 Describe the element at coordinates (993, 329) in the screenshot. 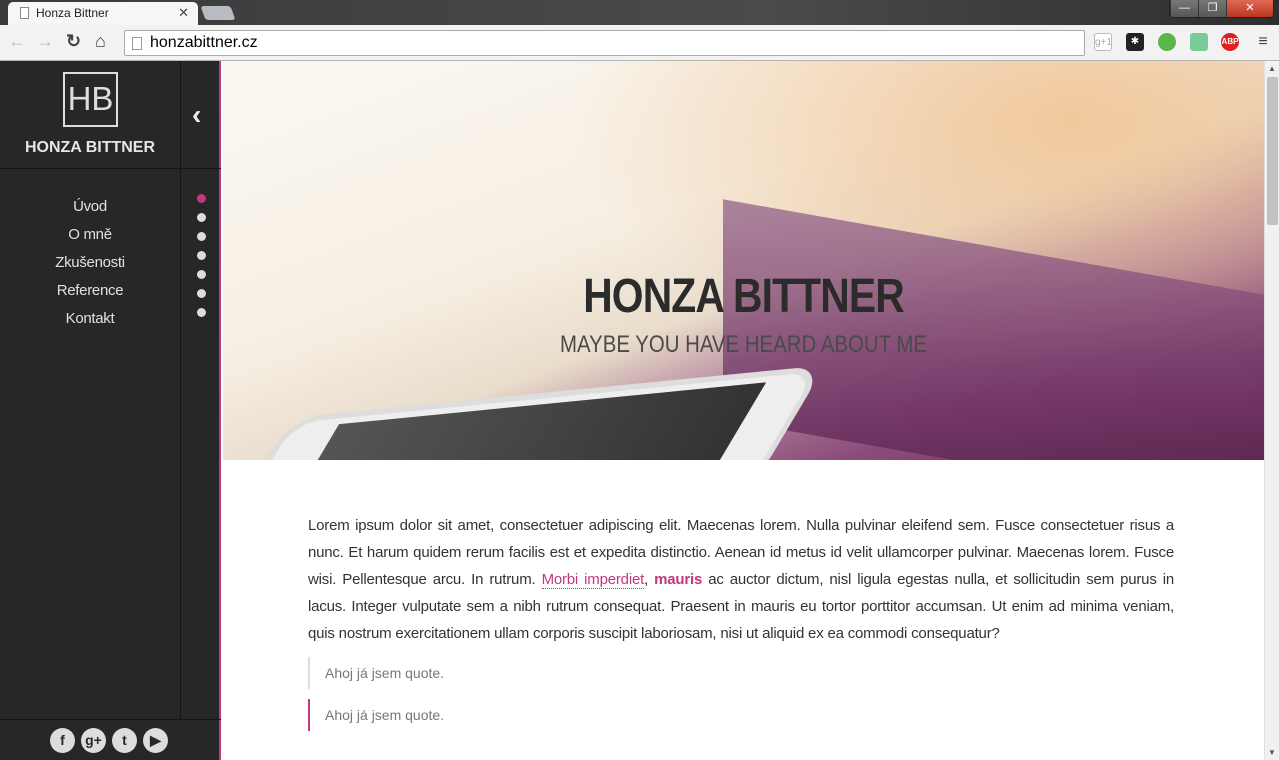

I see `hero-background` at that location.